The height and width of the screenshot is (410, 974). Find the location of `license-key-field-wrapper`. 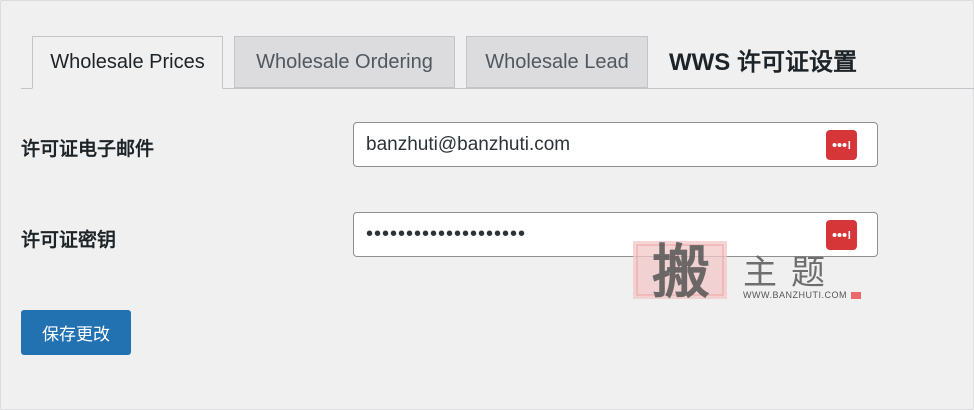

license-key-field-wrapper is located at coordinates (615, 234).